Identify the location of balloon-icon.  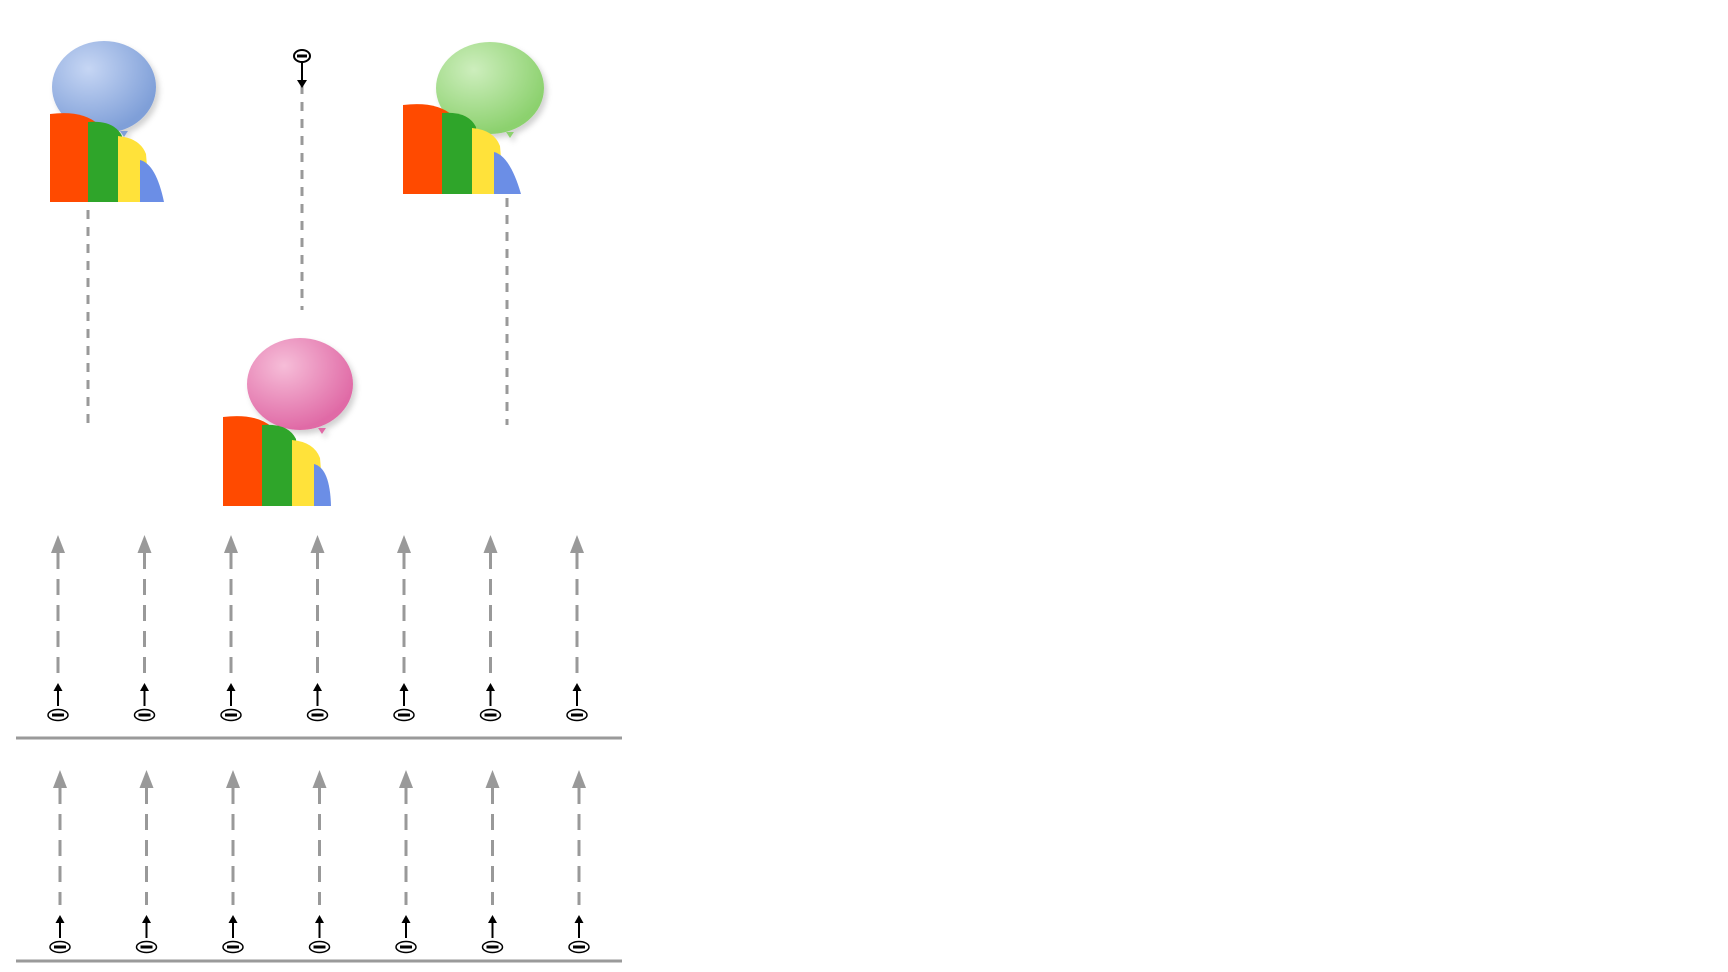
(300, 384).